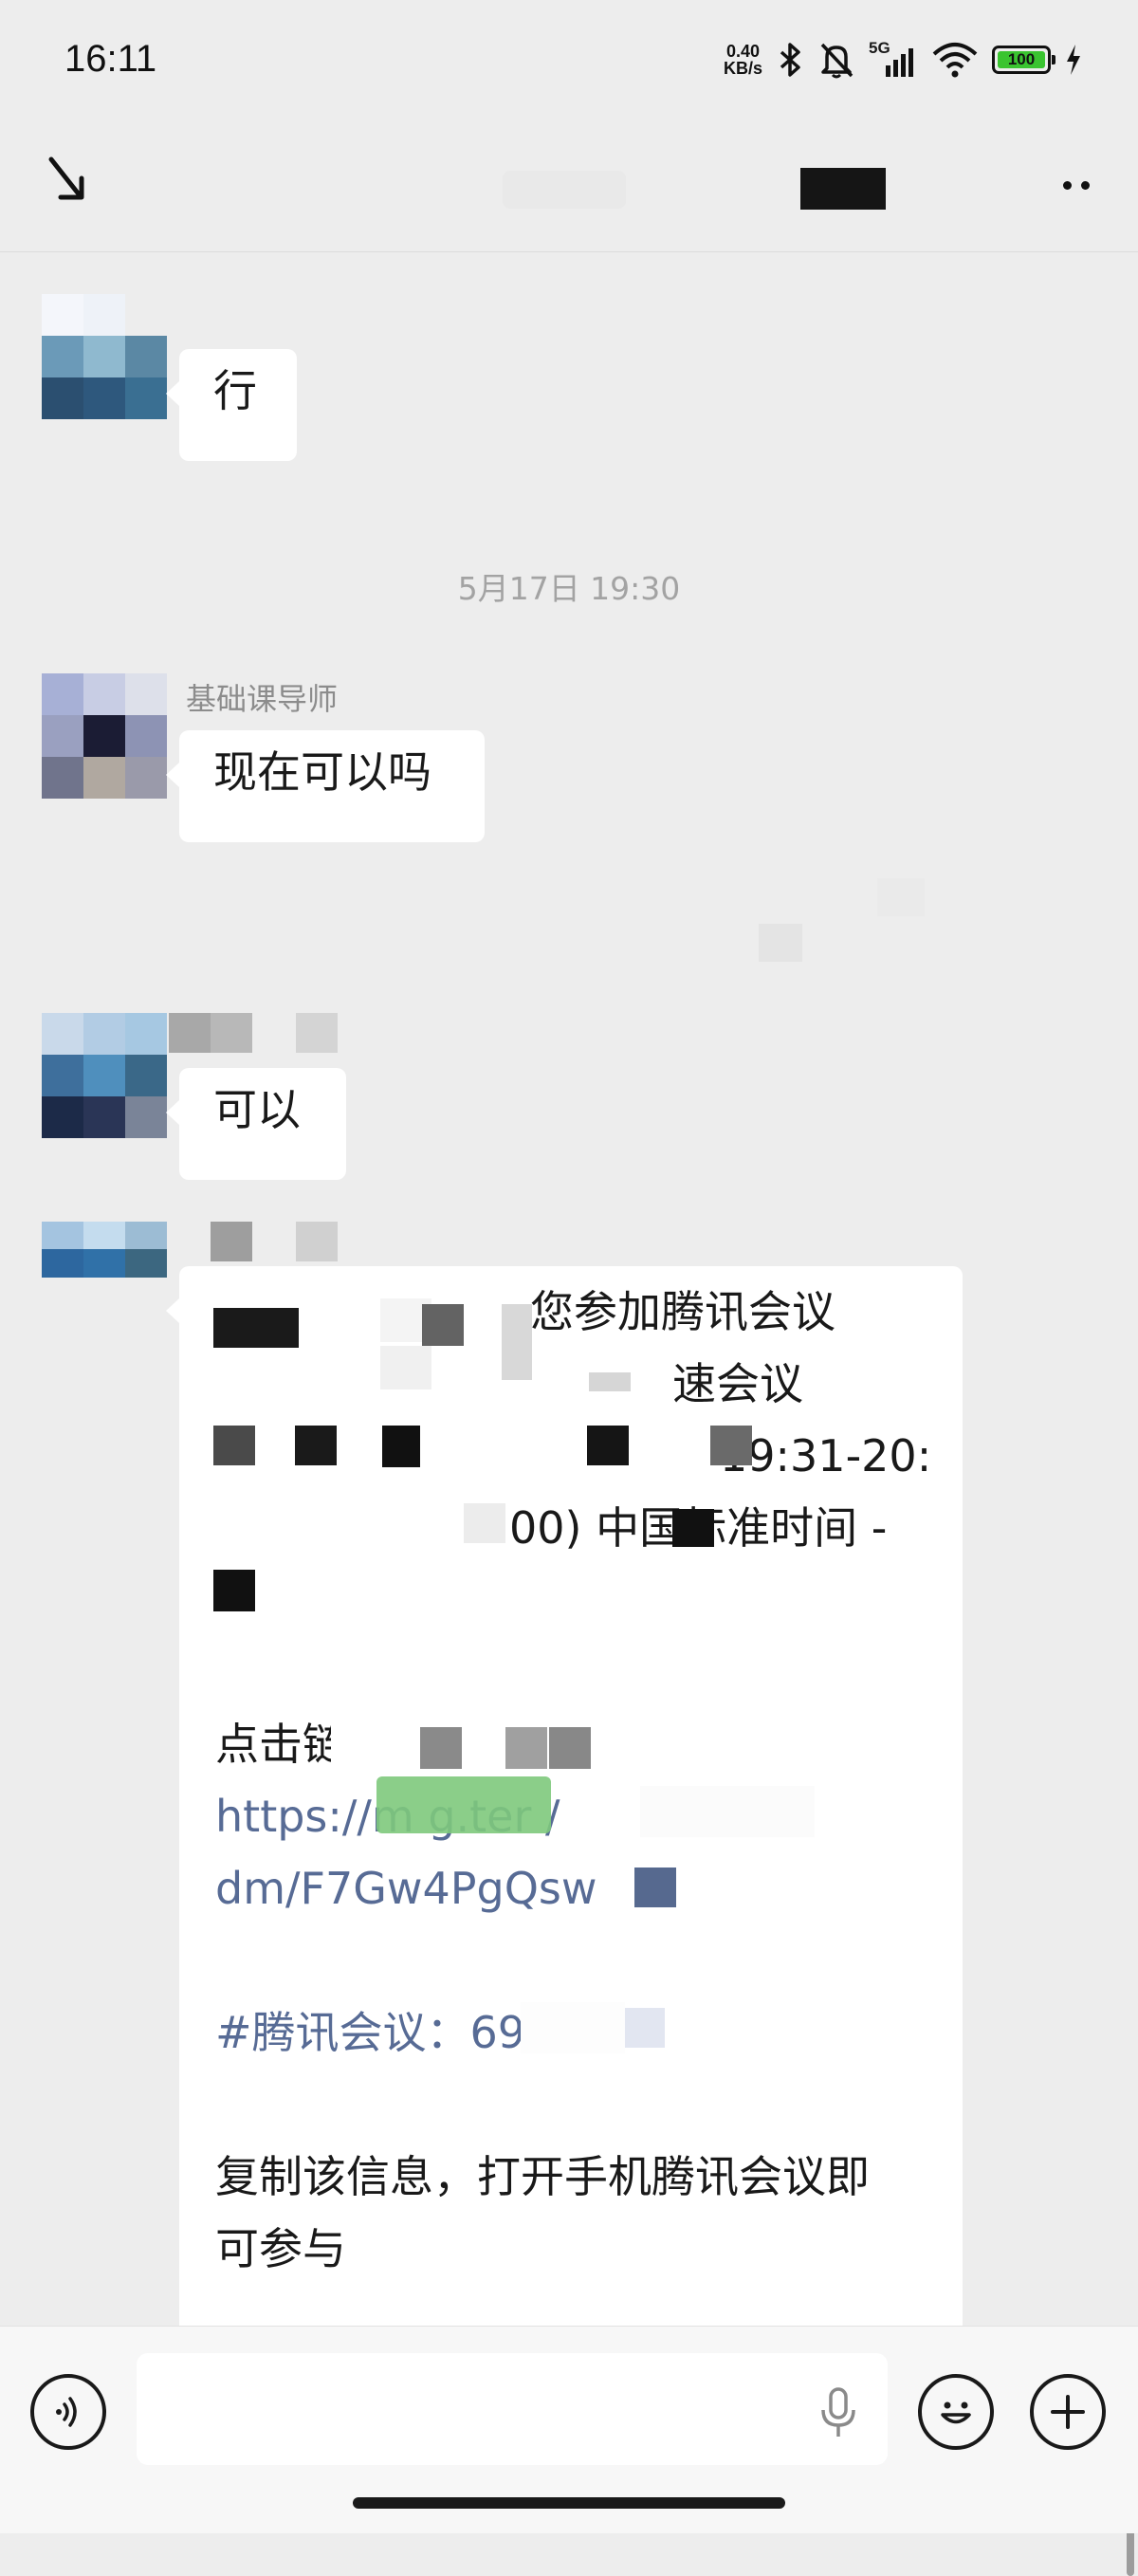 This screenshot has height=2576, width=1138. I want to click on bluetooth-icon, so click(790, 60).